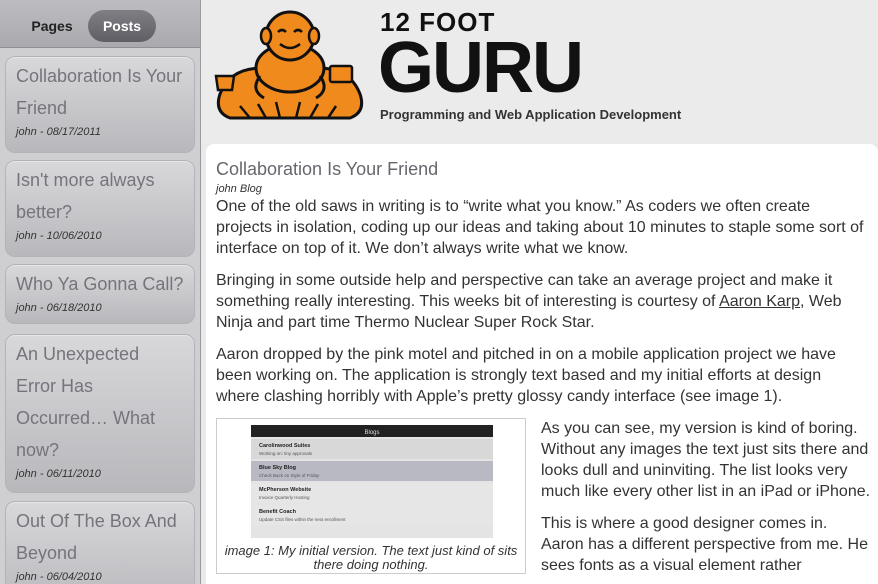  I want to click on post-list-item-title: Who Ya Gonna Call?, so click(100, 284).